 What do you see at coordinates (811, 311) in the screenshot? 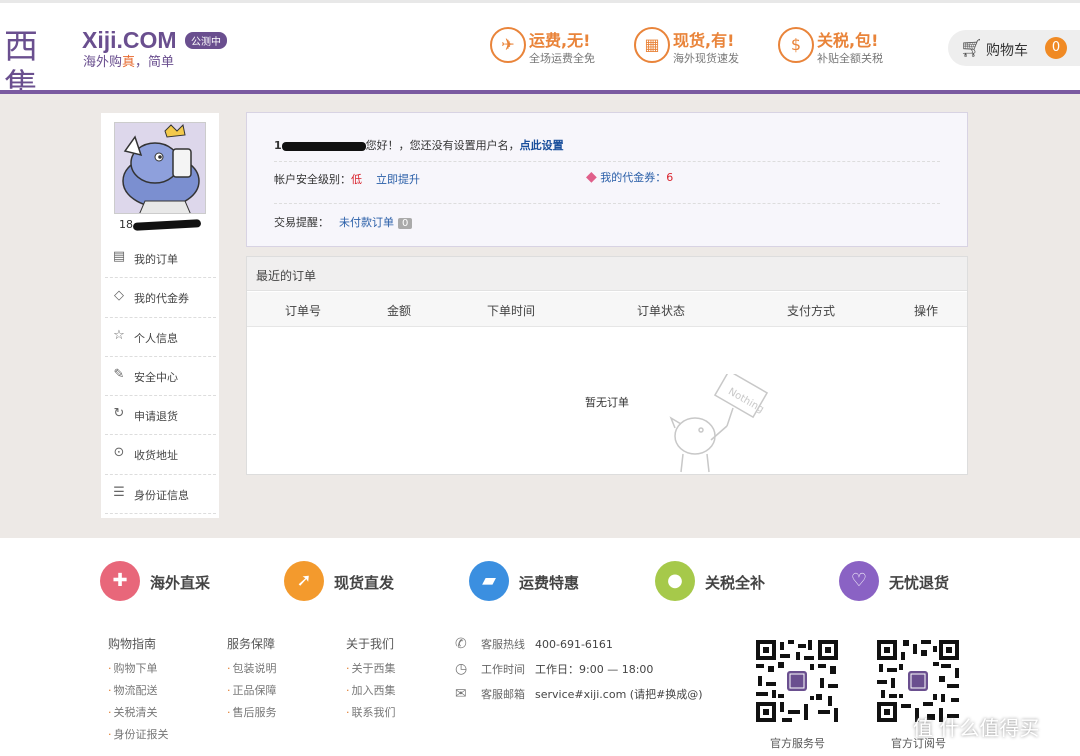
I see `column-payment-method: 支付方式` at bounding box center [811, 311].